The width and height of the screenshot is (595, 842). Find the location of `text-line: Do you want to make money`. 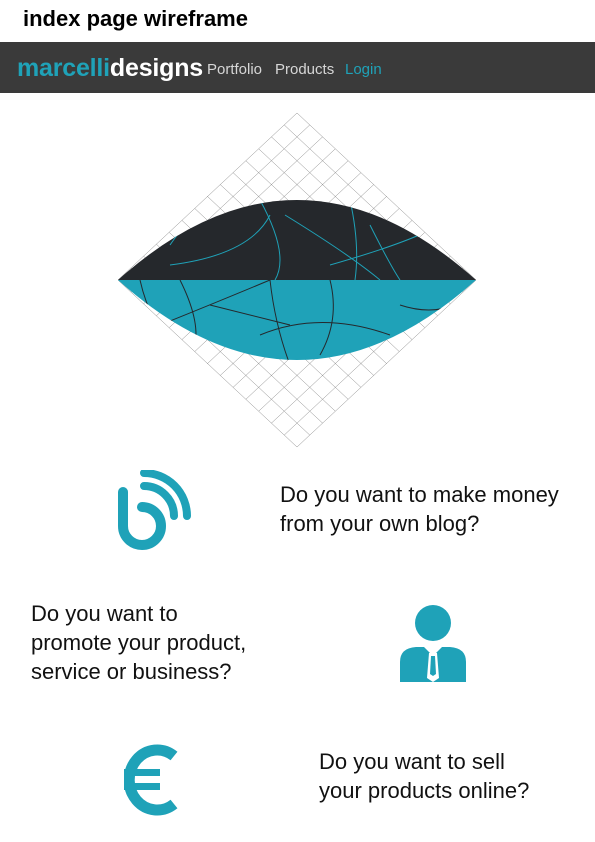

text-line: Do you want to make money is located at coordinates (419, 494).